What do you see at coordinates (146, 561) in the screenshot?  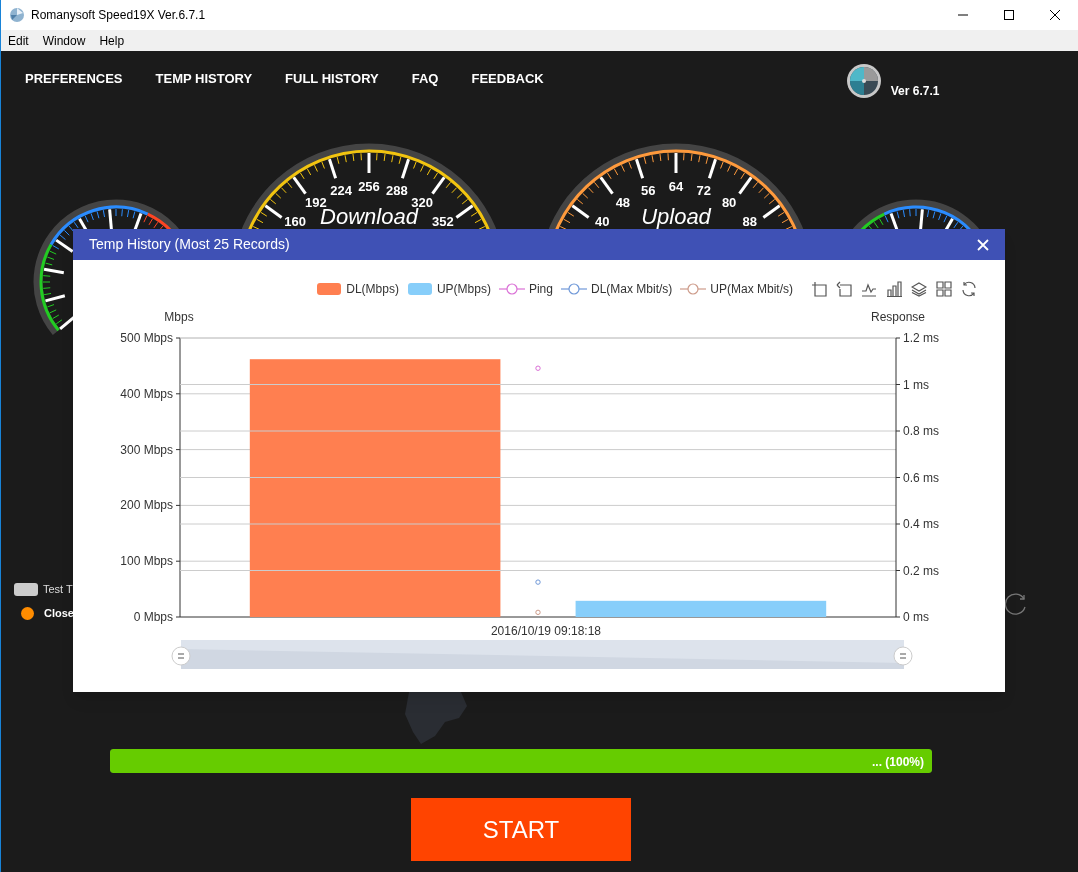 I see `axis-label: 100 Mbps` at bounding box center [146, 561].